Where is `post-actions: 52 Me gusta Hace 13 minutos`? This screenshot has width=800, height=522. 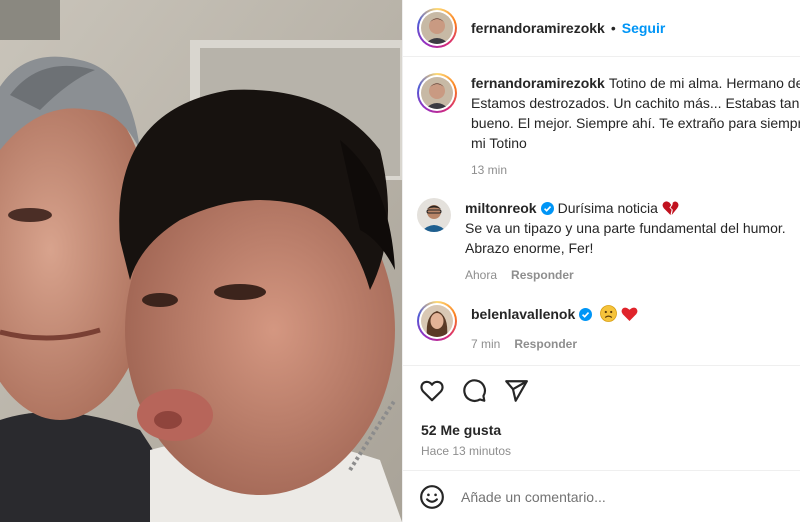 post-actions: 52 Me gusta Hace 13 minutos is located at coordinates (601, 417).